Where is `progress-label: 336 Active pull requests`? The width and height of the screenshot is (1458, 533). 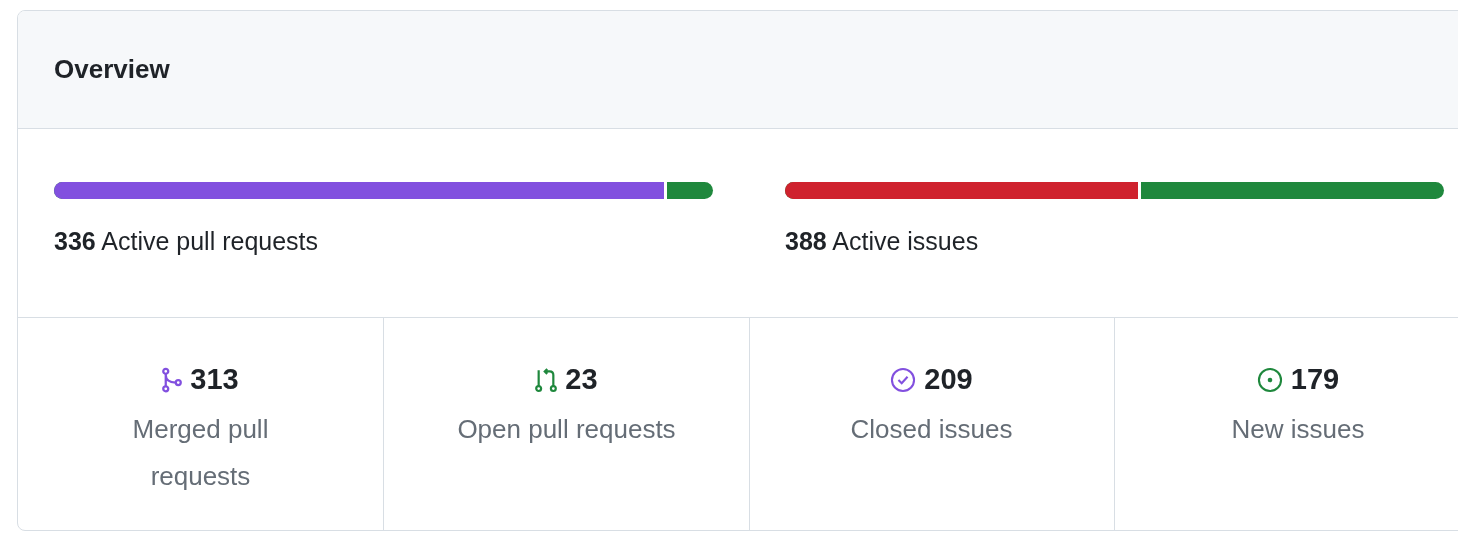
progress-label: 336 Active pull requests is located at coordinates (187, 241).